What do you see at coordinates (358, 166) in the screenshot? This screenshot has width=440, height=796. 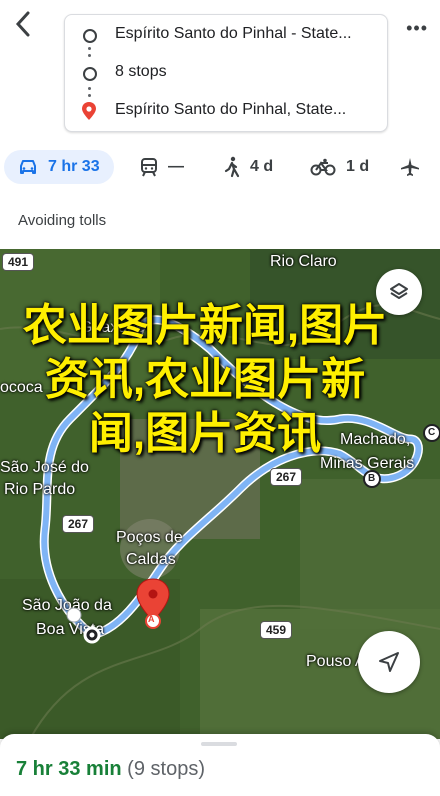 I see `cycling-time: 1 d` at bounding box center [358, 166].